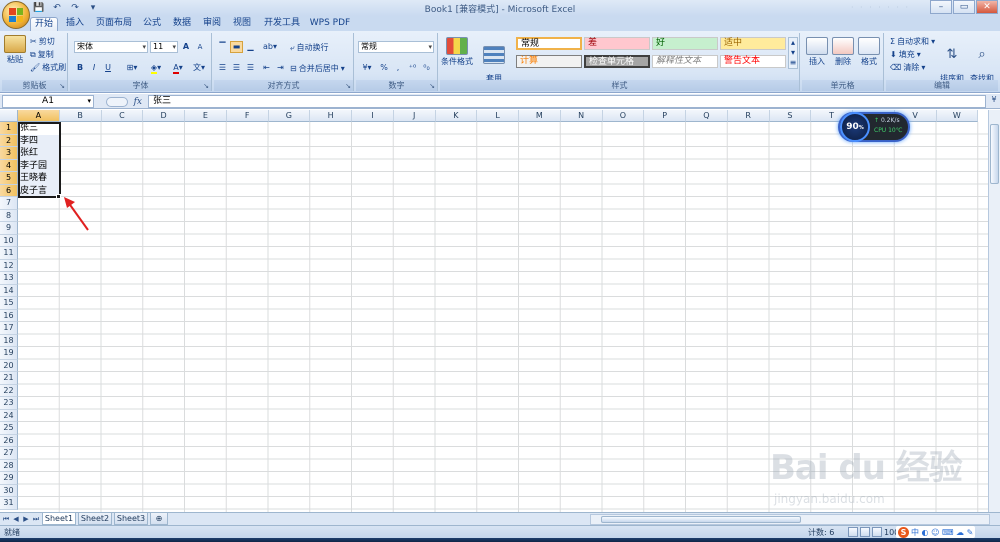  I want to click on row-header-9: 9, so click(9, 228).